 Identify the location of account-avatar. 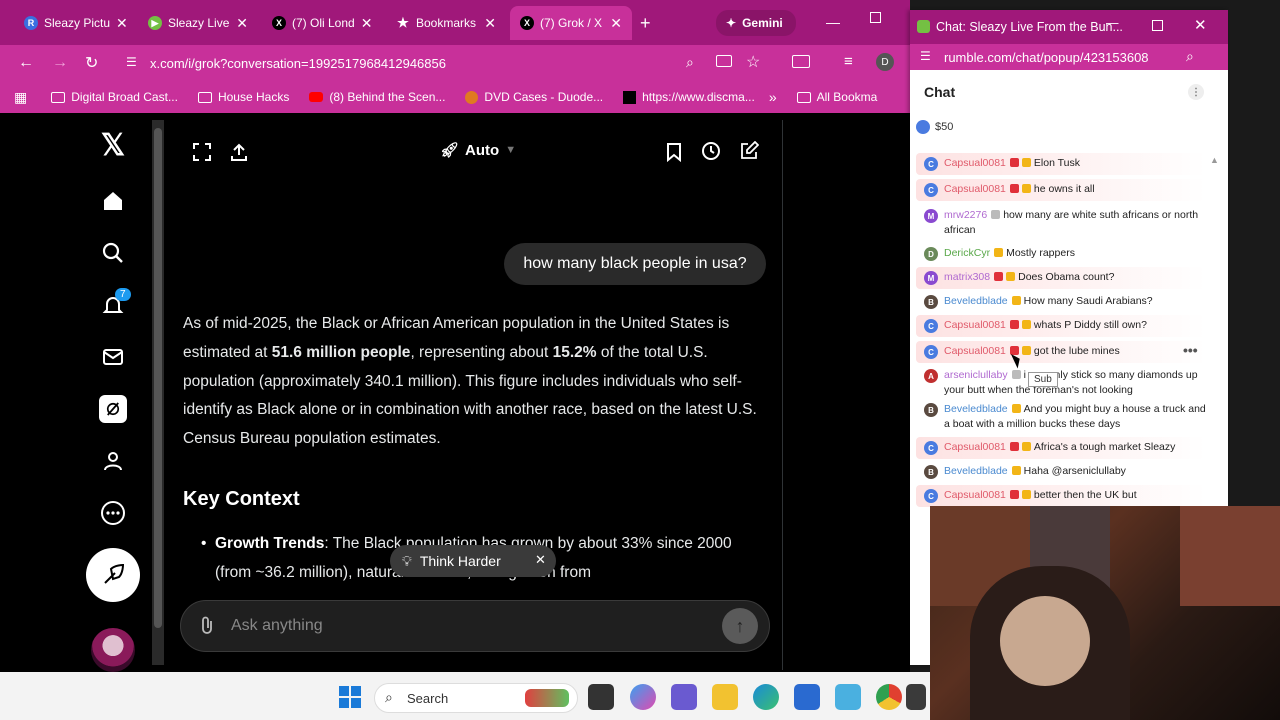
(113, 650).